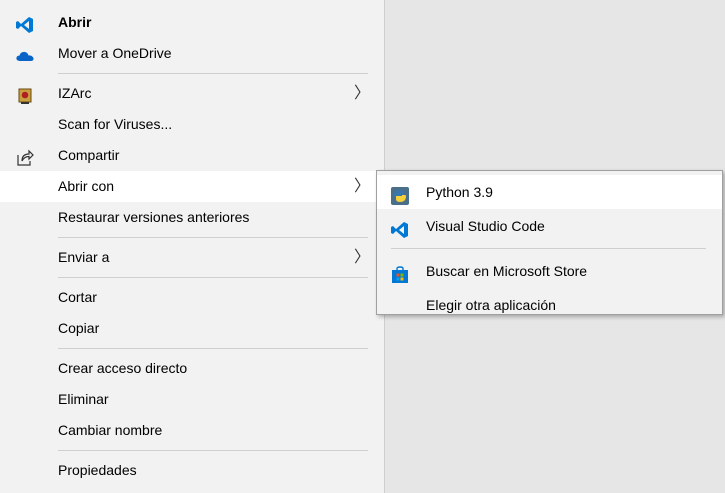  What do you see at coordinates (84, 257) in the screenshot?
I see `menu-item-label: Enviar a` at bounding box center [84, 257].